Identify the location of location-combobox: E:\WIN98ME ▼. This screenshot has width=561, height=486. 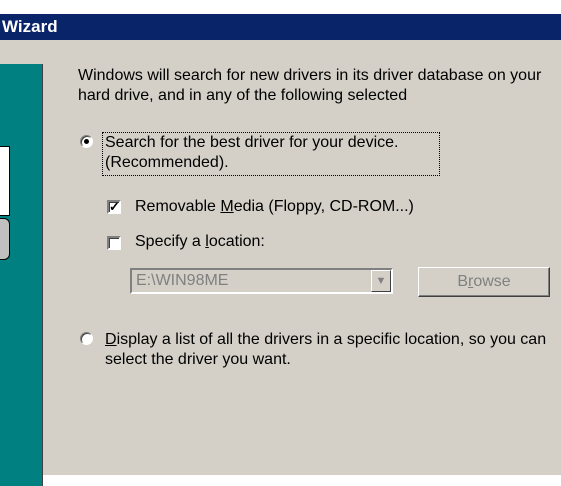
(261, 281).